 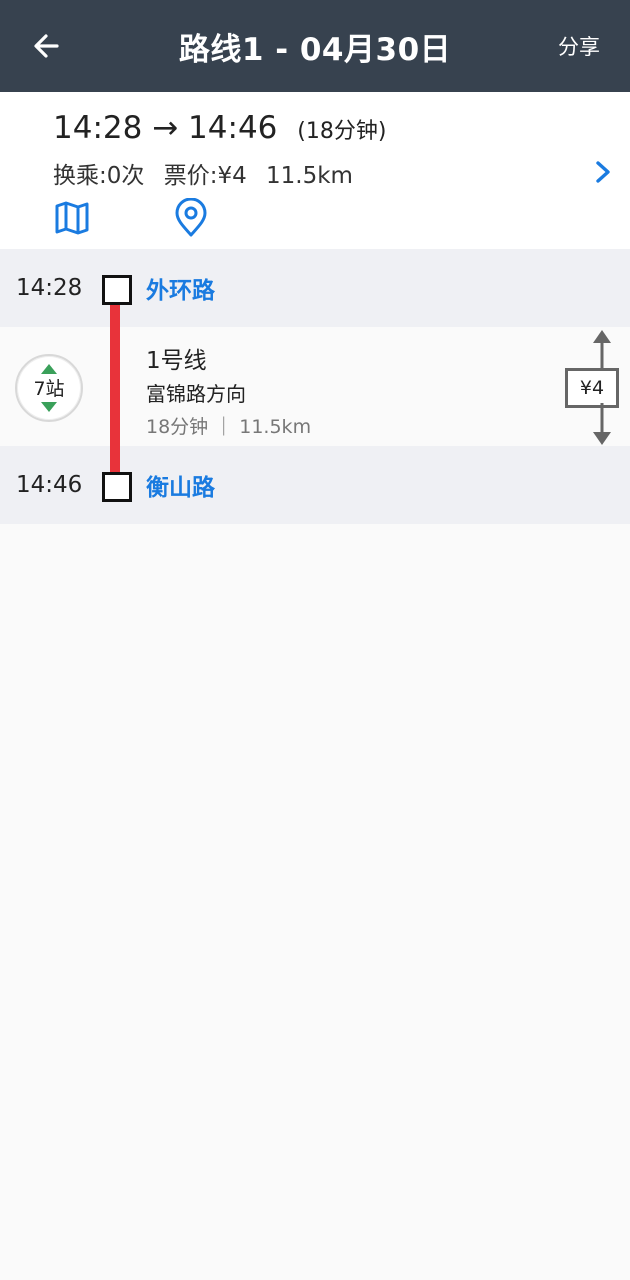 What do you see at coordinates (180, 485) in the screenshot?
I see `end-station-name: 衡山路` at bounding box center [180, 485].